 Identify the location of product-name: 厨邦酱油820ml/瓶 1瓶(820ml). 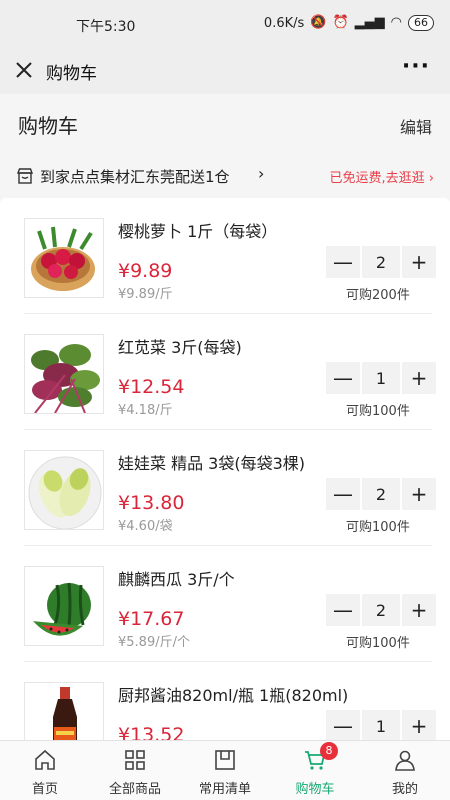
(233, 695).